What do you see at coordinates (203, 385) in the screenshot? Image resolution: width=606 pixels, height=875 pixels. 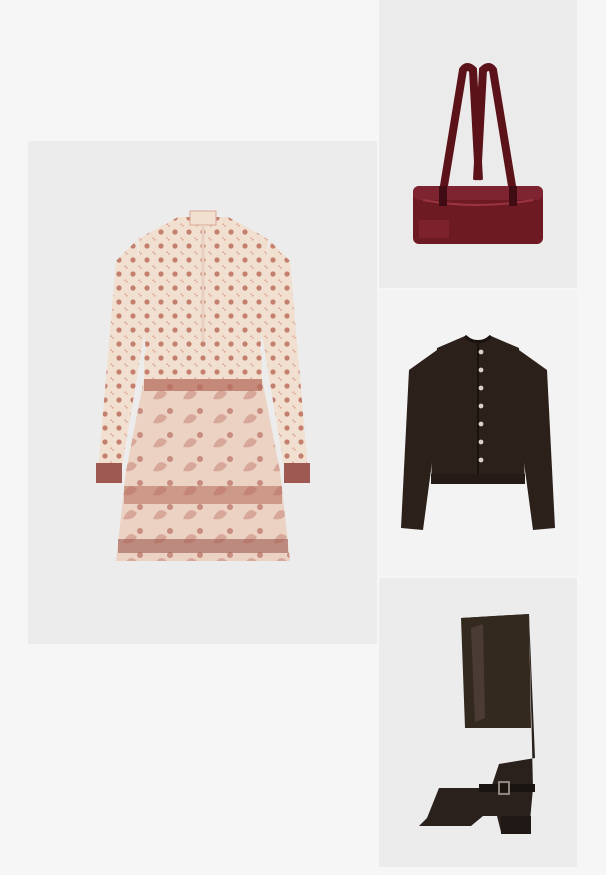 I see `dress-image` at bounding box center [203, 385].